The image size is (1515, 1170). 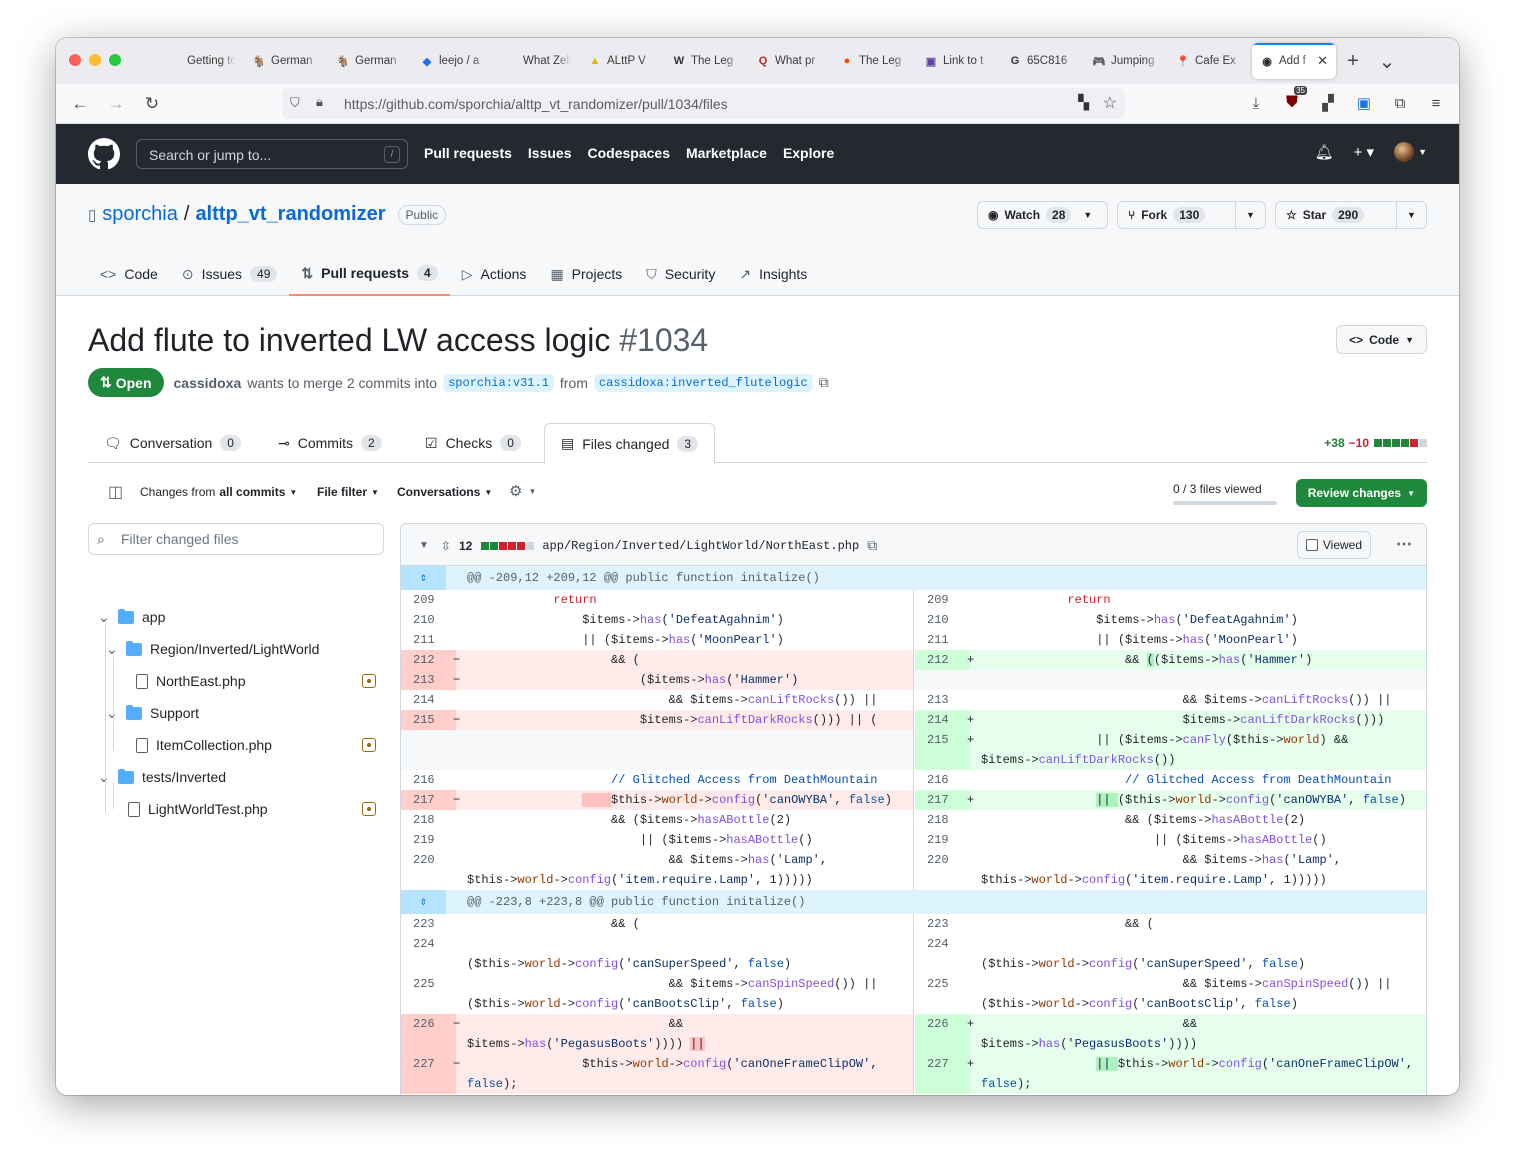 I want to click on browser-tab: 🎮 Jumping, so click(x=1126, y=61).